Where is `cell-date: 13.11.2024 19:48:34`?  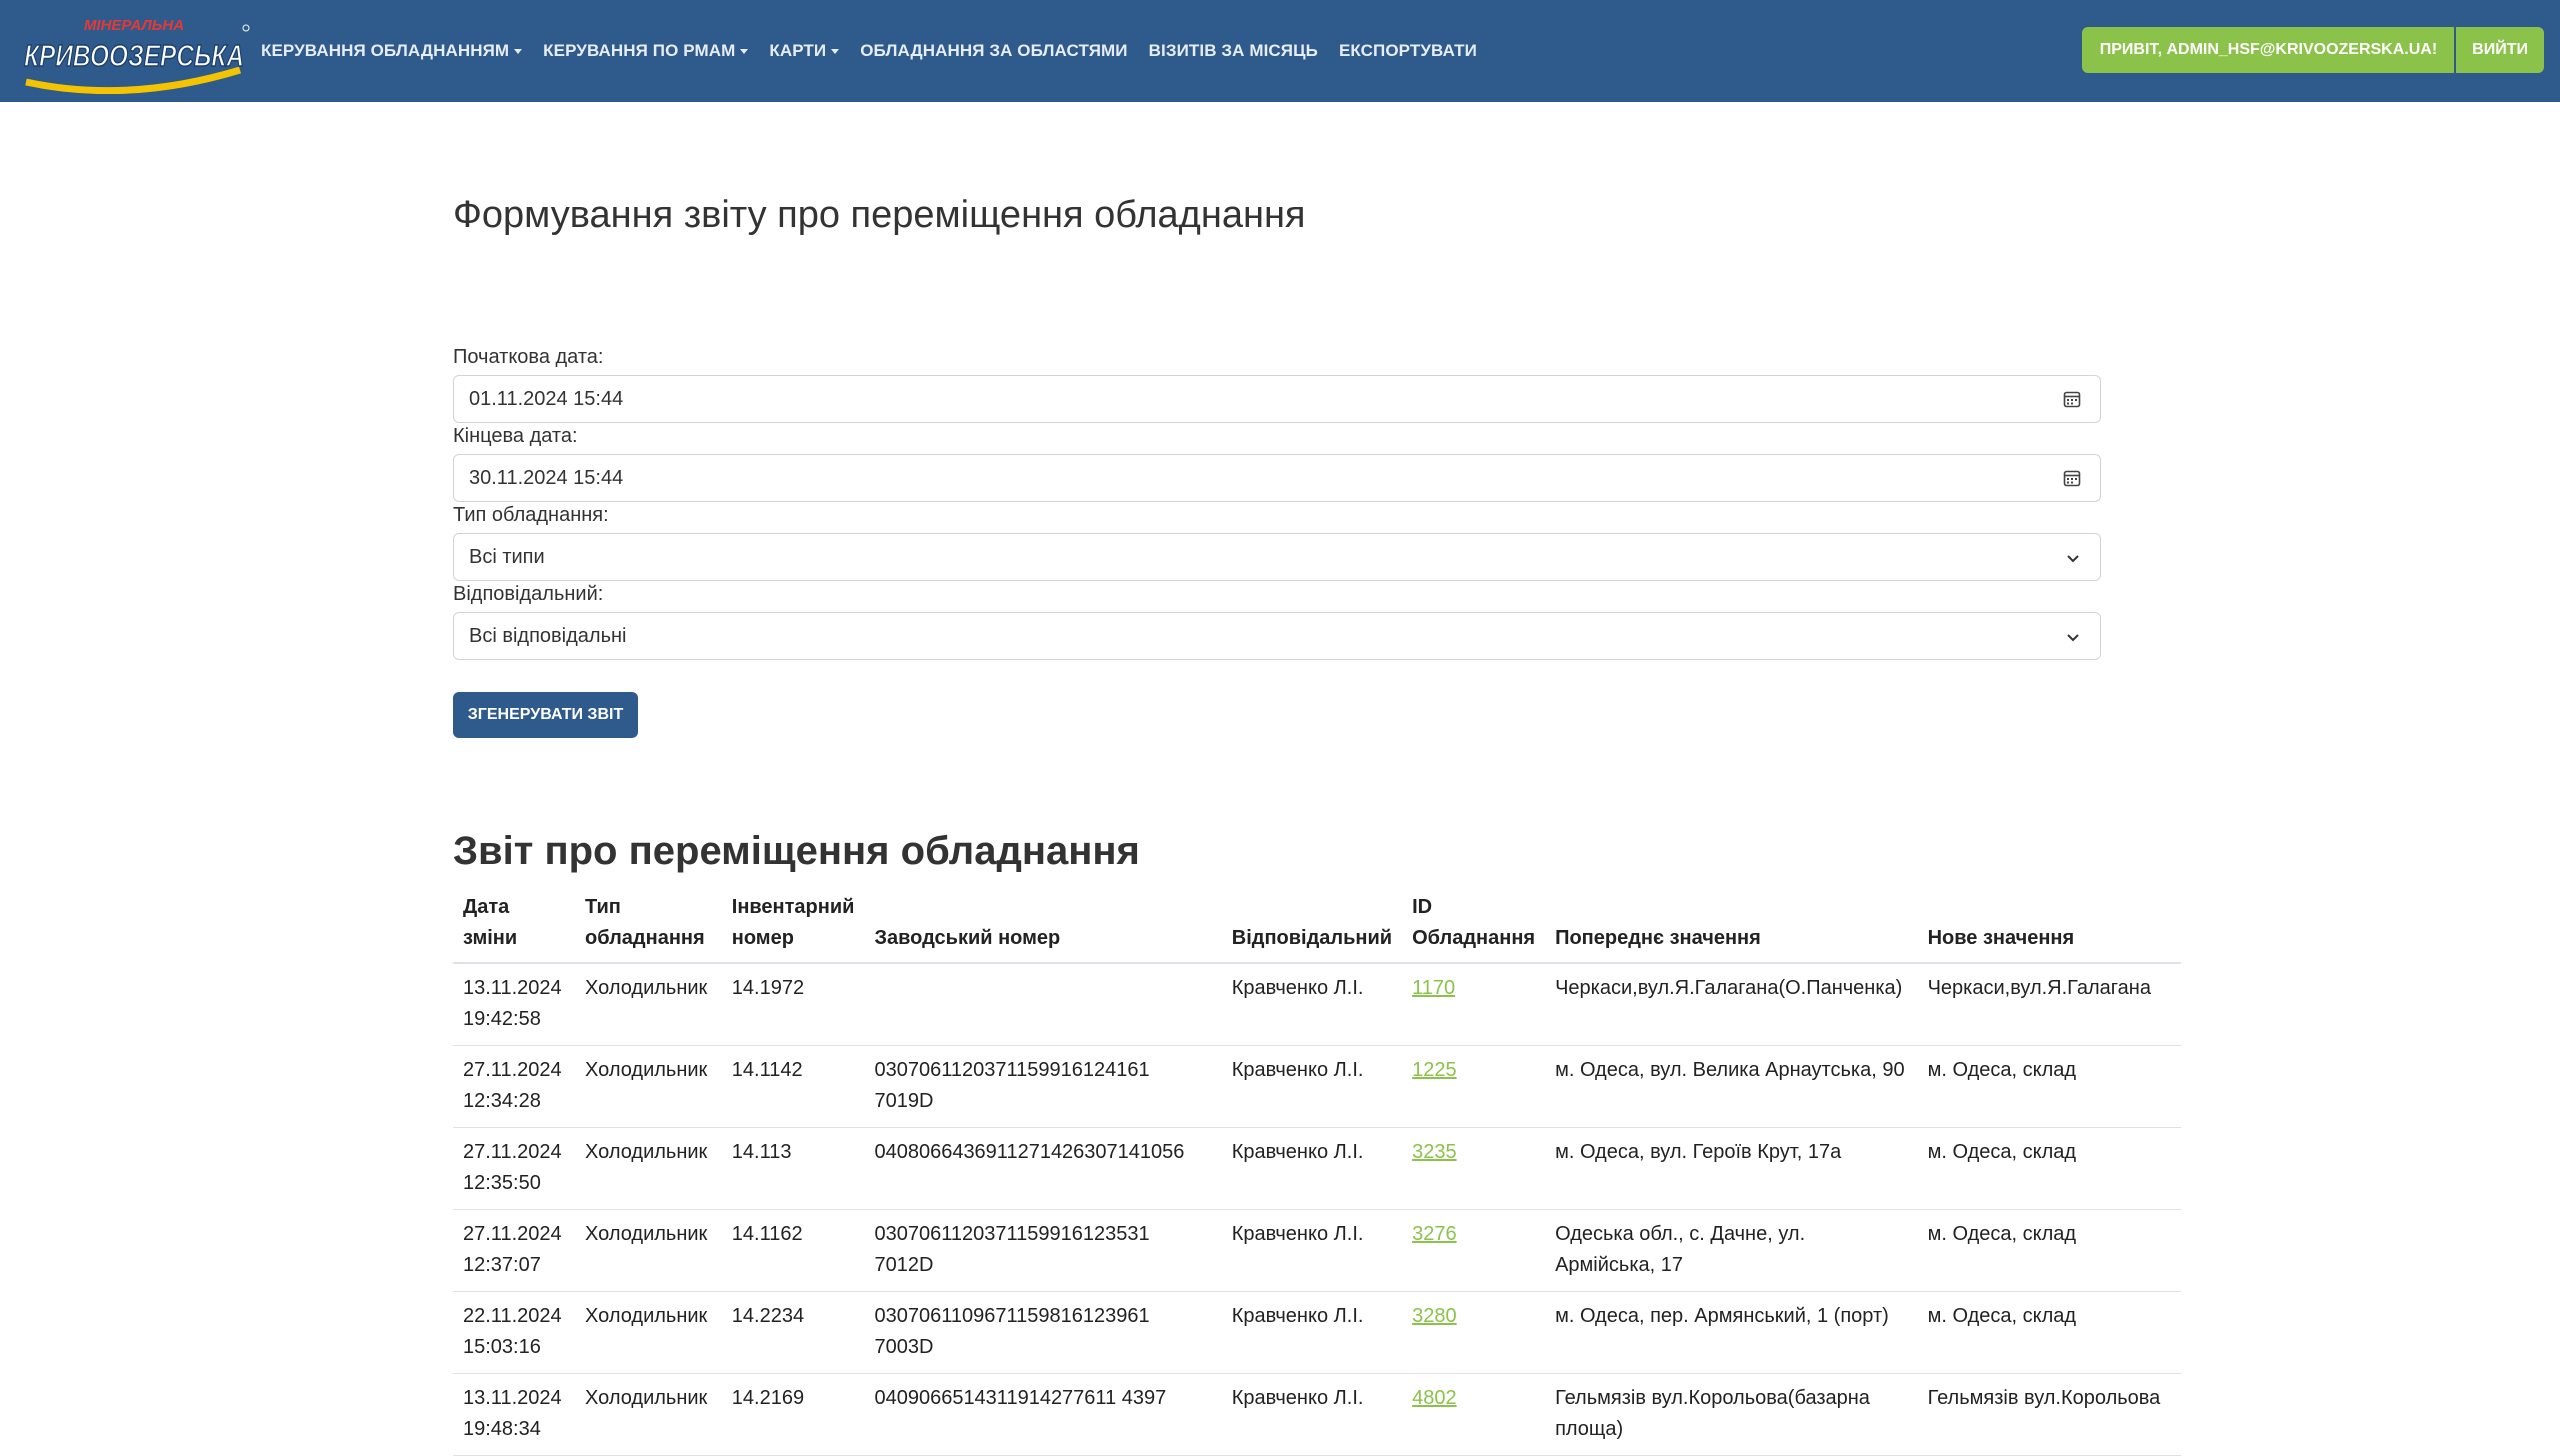
cell-date: 13.11.2024 19:48:34 is located at coordinates (514, 1414).